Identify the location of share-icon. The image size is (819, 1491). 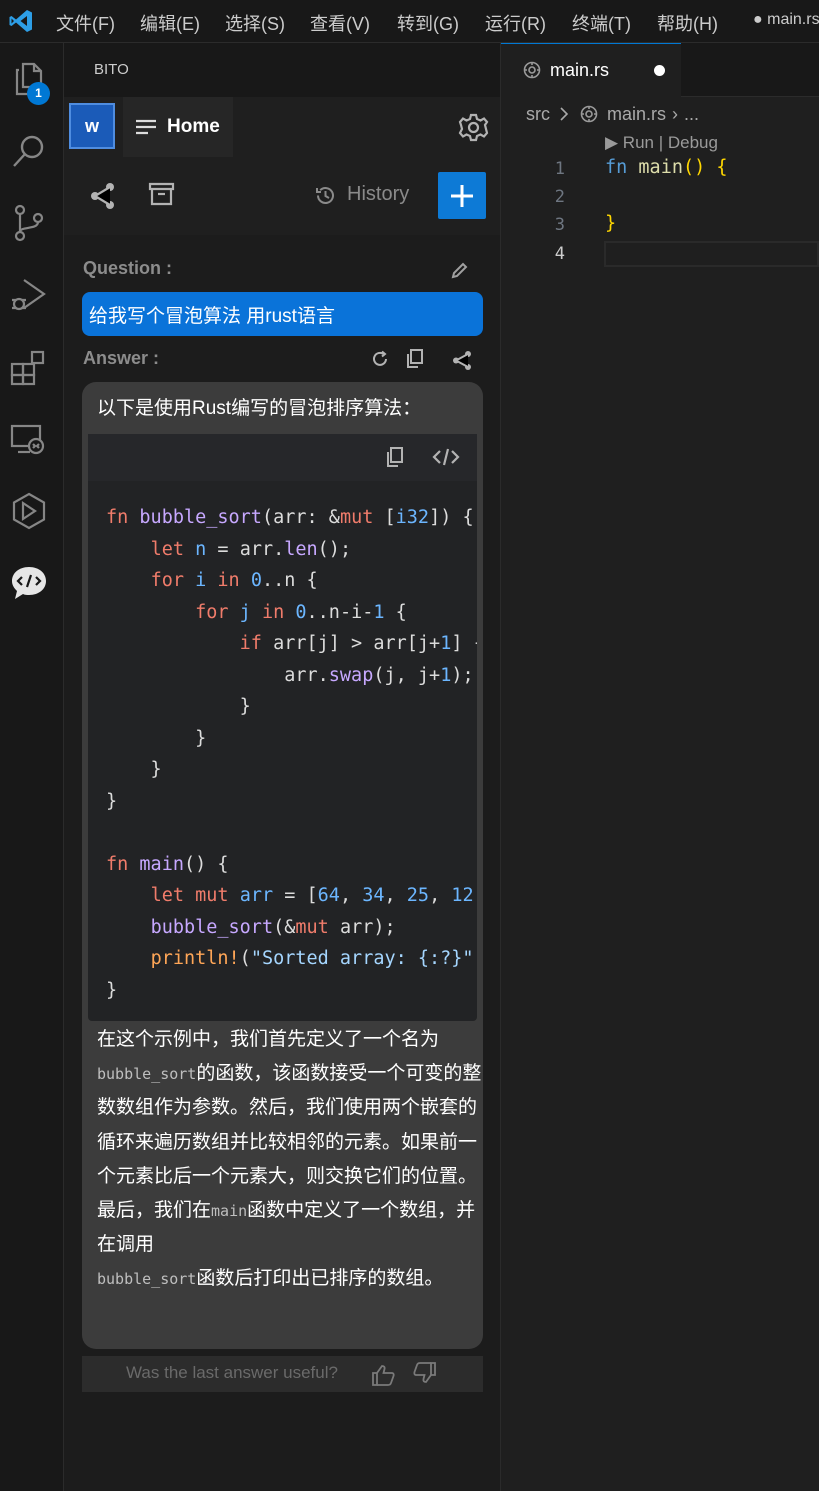
(103, 196).